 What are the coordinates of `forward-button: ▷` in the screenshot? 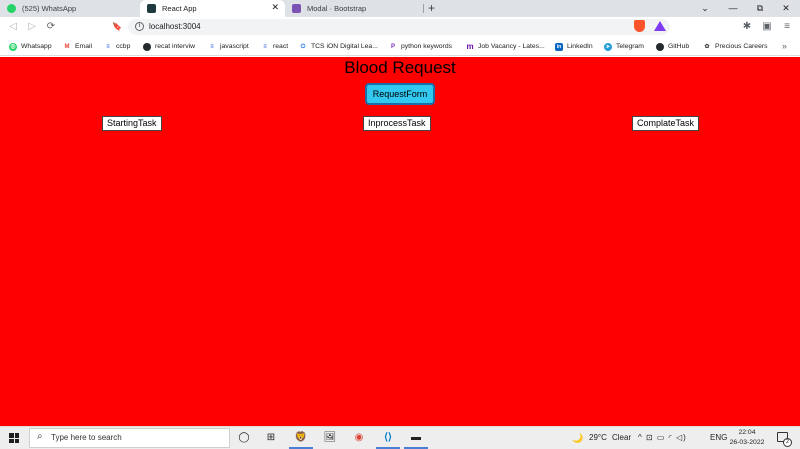 It's located at (32, 27).